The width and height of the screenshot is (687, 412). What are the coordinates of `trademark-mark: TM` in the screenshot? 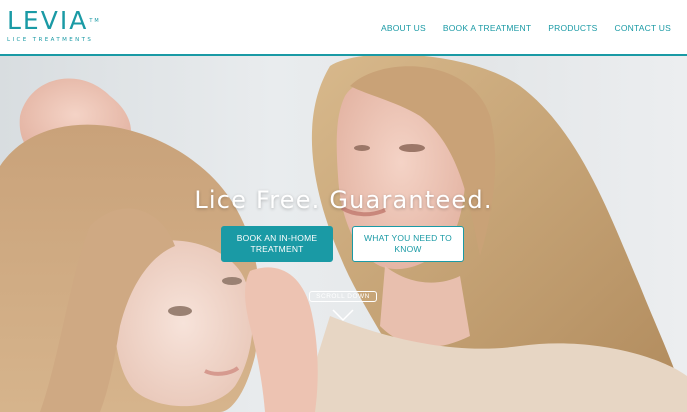 It's located at (95, 21).